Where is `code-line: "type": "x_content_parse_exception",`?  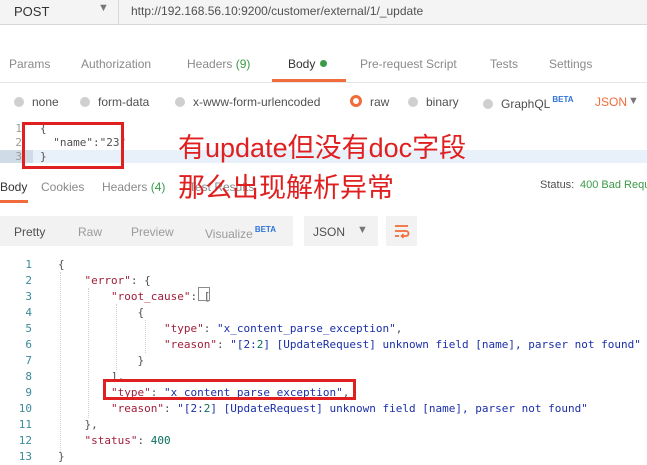 code-line: "type": "x_content_parse_exception", is located at coordinates (283, 328).